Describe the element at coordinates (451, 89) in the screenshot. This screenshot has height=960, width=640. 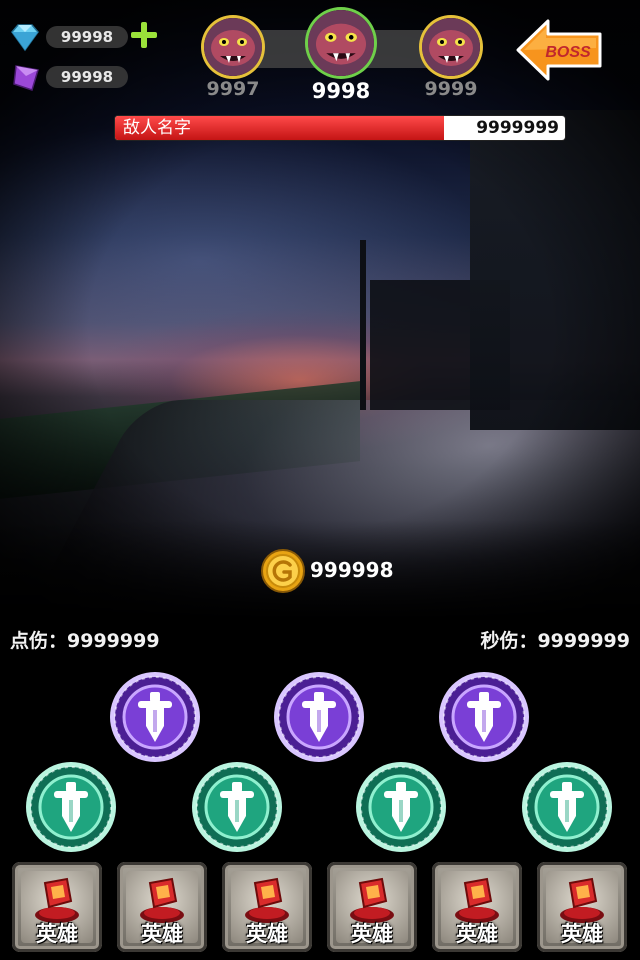
I see `enemy-number-next: 9999` at that location.